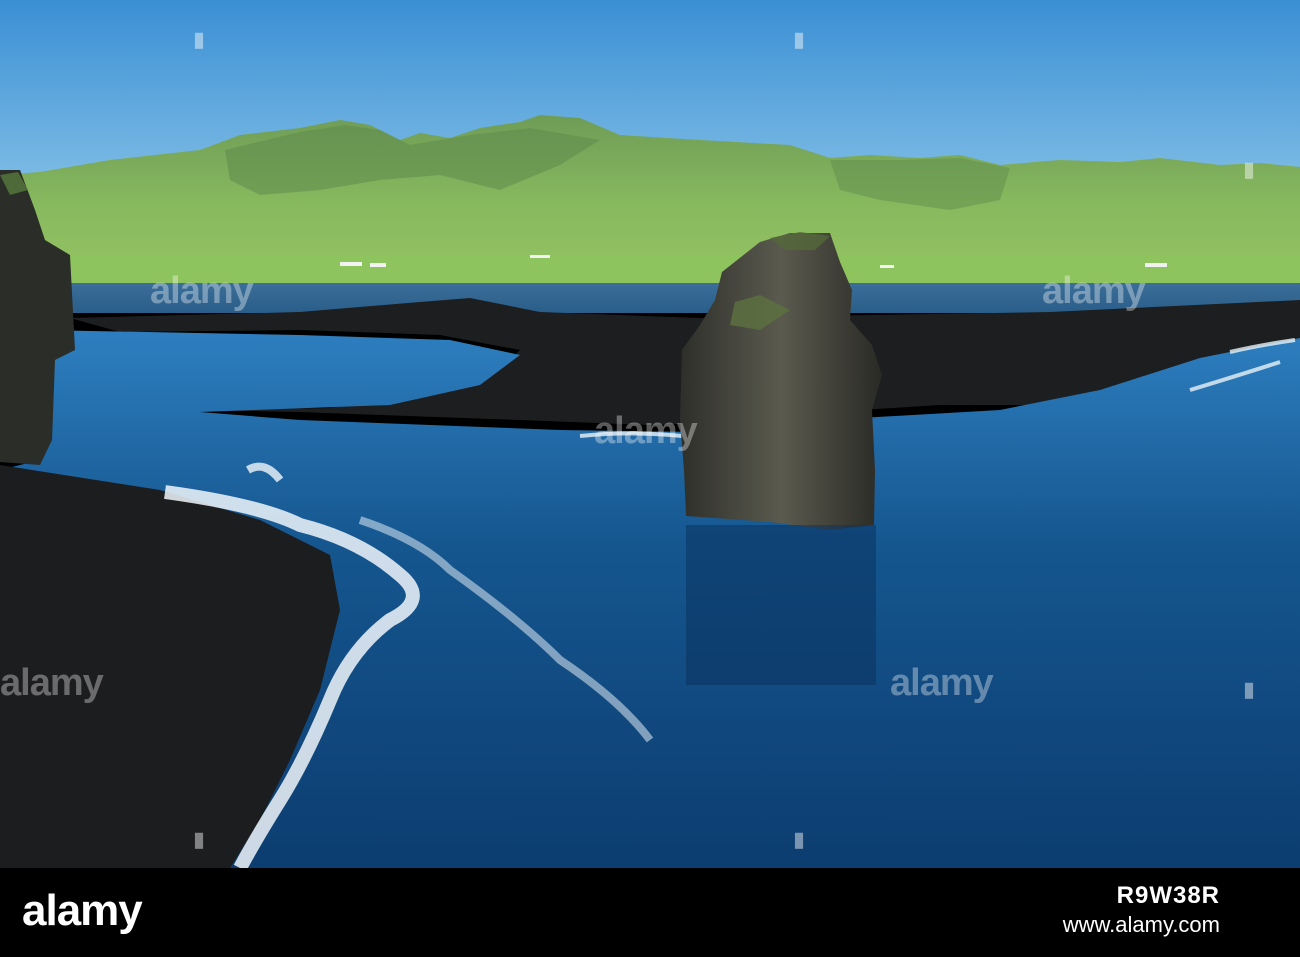 Image resolution: width=1300 pixels, height=957 pixels. What do you see at coordinates (1168, 895) in the screenshot?
I see `image-id: R9W38R` at bounding box center [1168, 895].